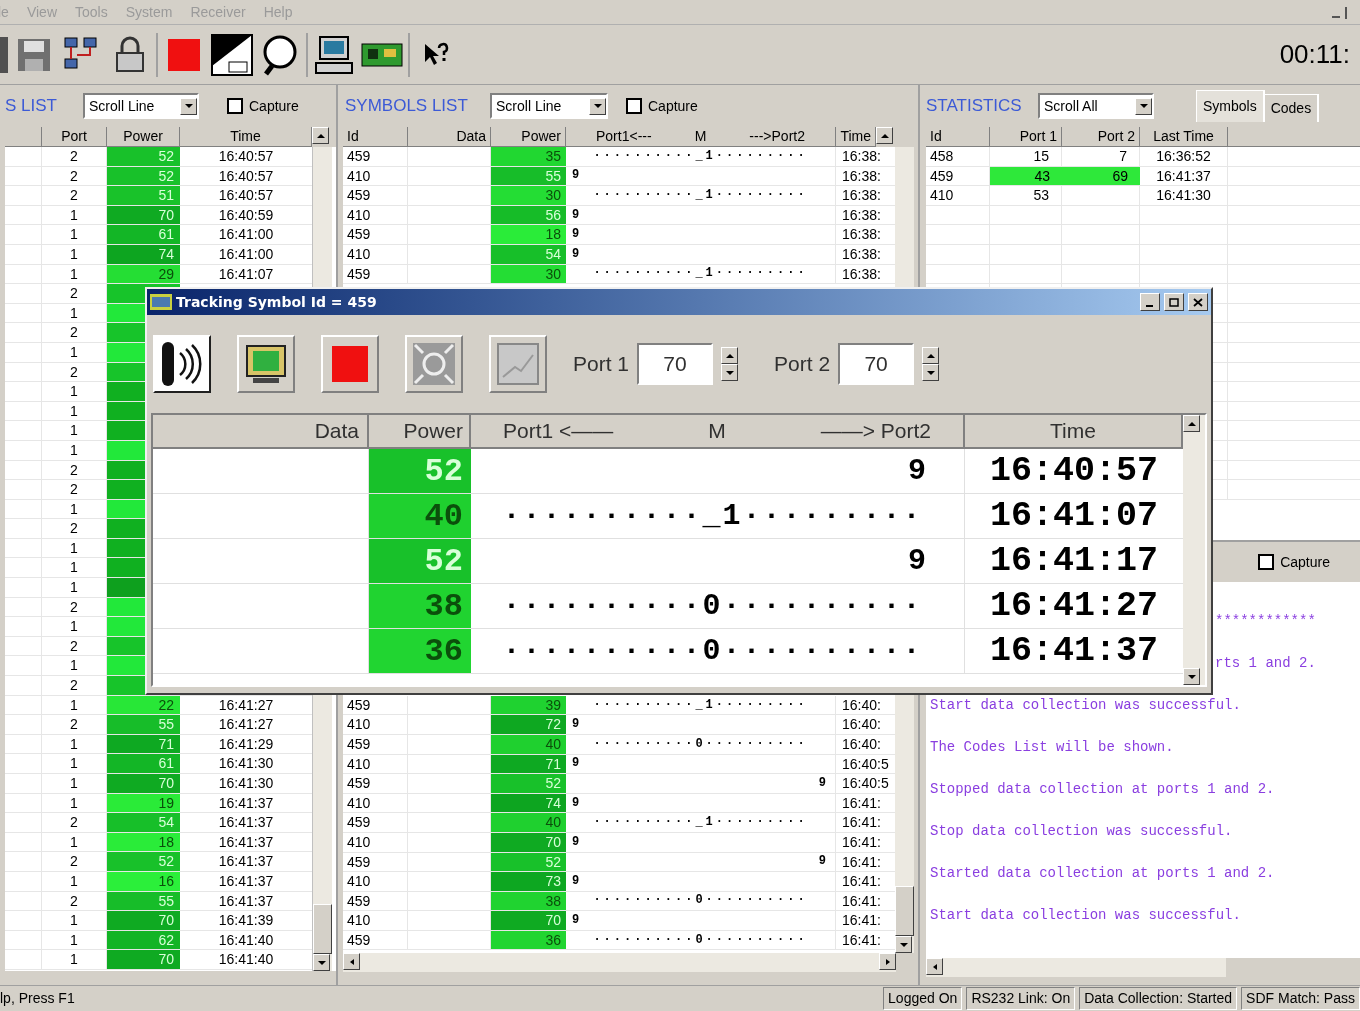  Describe the element at coordinates (143, 195) in the screenshot. I see `power-cell: 51` at that location.